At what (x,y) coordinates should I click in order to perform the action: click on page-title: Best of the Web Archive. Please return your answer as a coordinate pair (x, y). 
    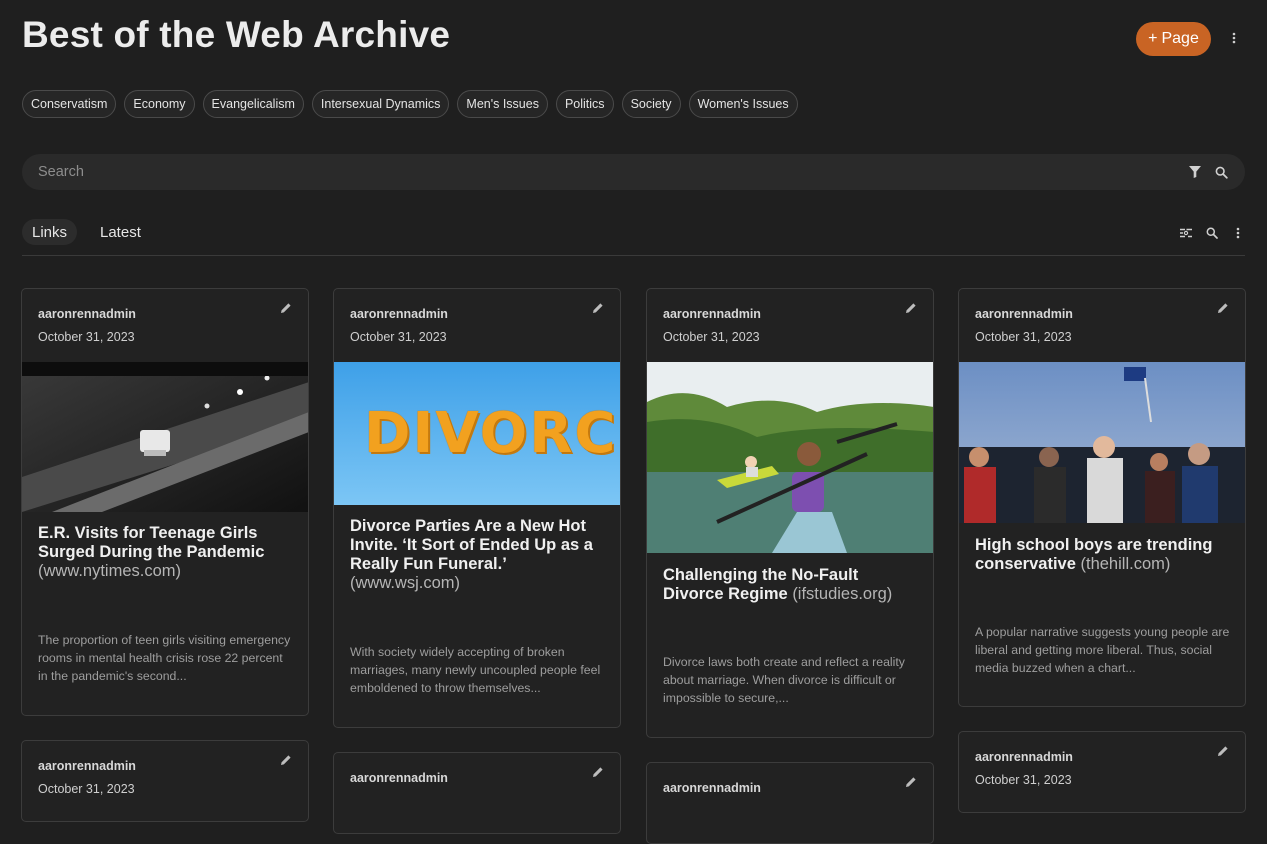
    Looking at the image, I should click on (236, 34).